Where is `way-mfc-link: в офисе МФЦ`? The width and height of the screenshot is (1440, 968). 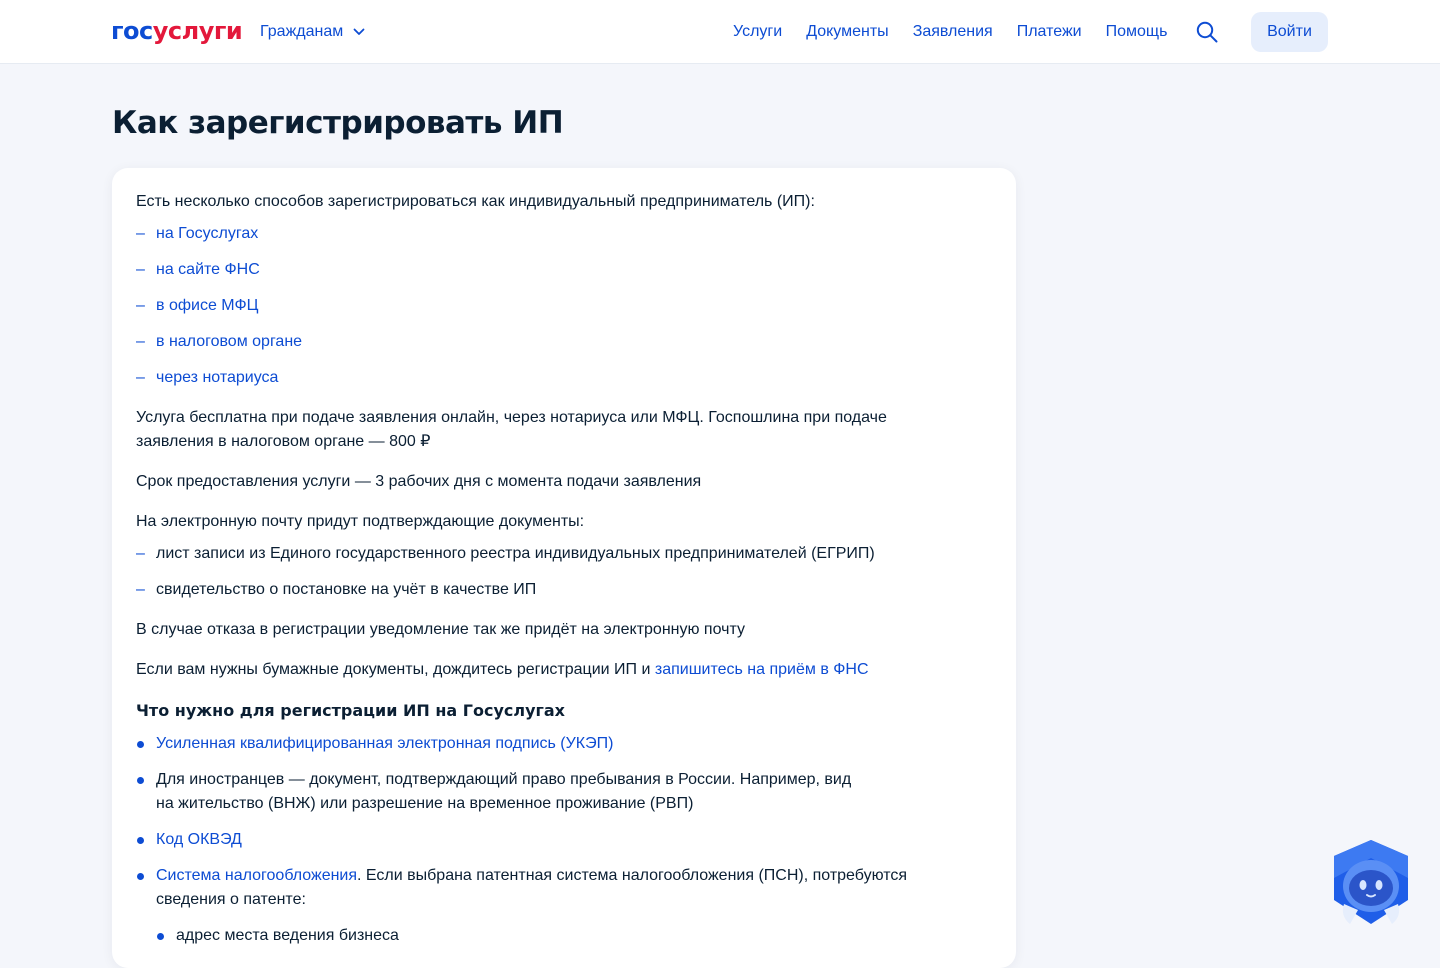
way-mfc-link: в офисе МФЦ is located at coordinates (207, 305).